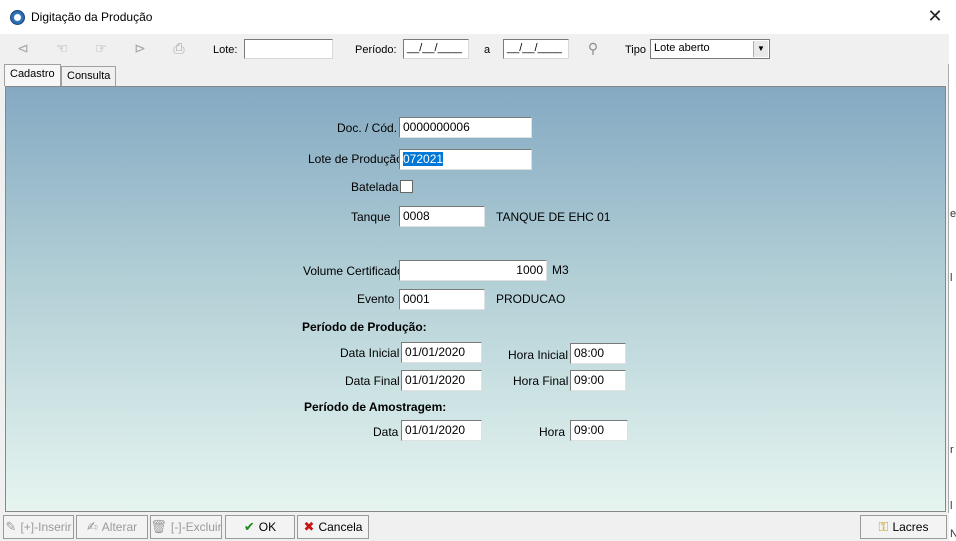 This screenshot has height=541, width=956. I want to click on previous-record-icon: ☜, so click(62, 49).